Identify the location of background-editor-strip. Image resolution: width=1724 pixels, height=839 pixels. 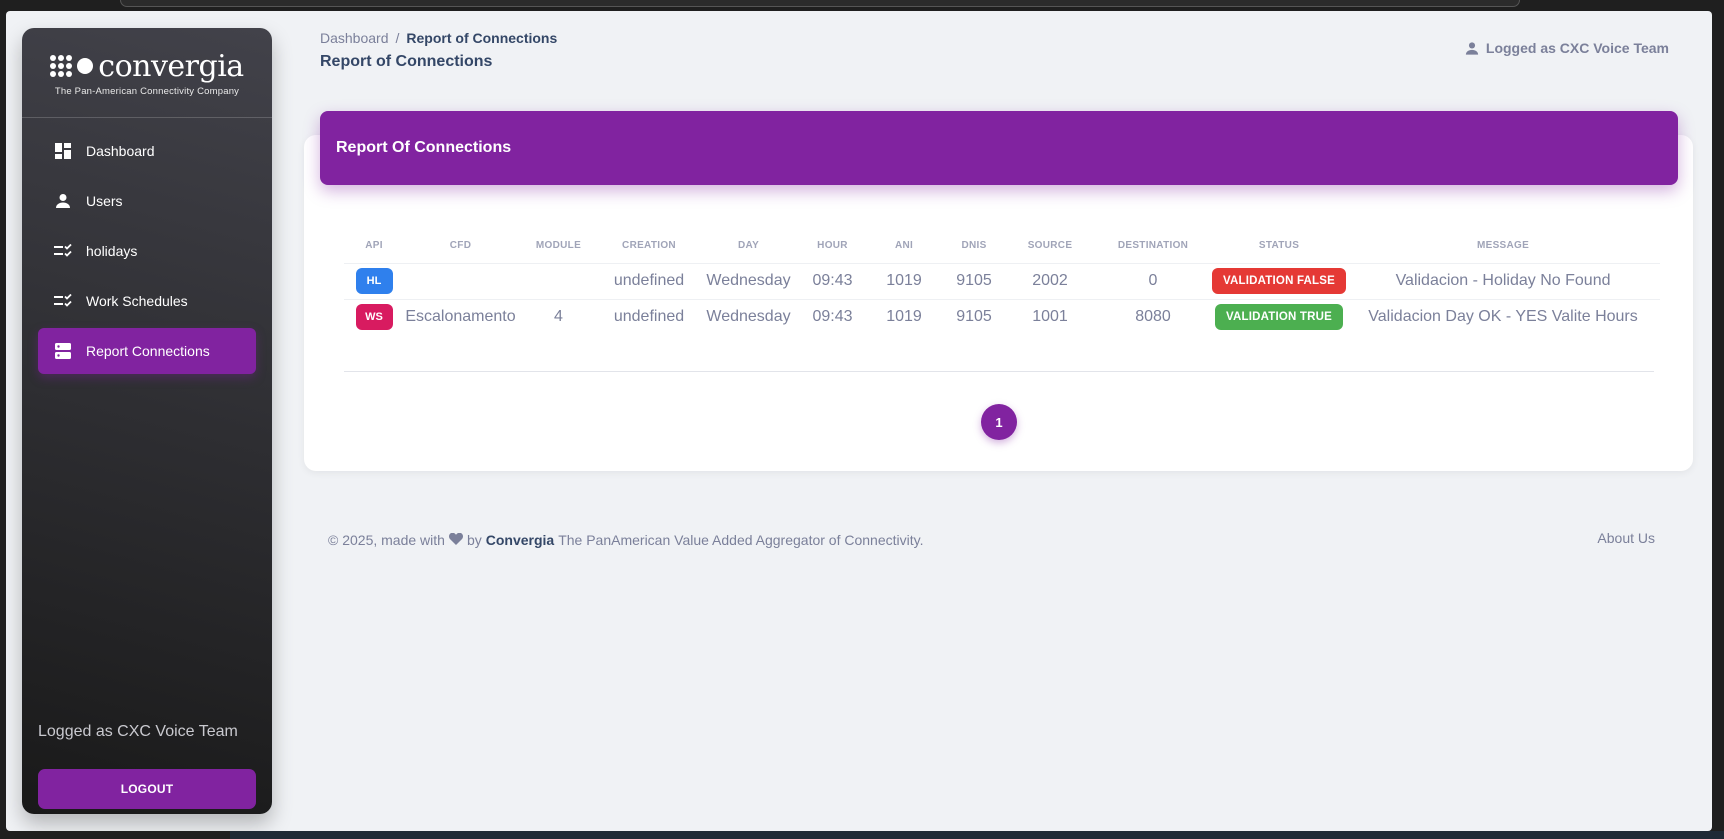
(977, 835).